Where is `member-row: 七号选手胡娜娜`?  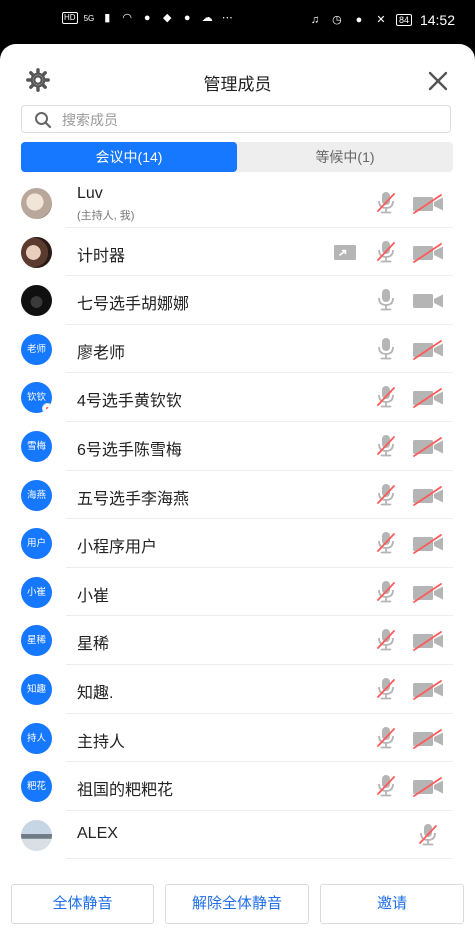
member-row: 七号选手胡娜娜 is located at coordinates (237, 300).